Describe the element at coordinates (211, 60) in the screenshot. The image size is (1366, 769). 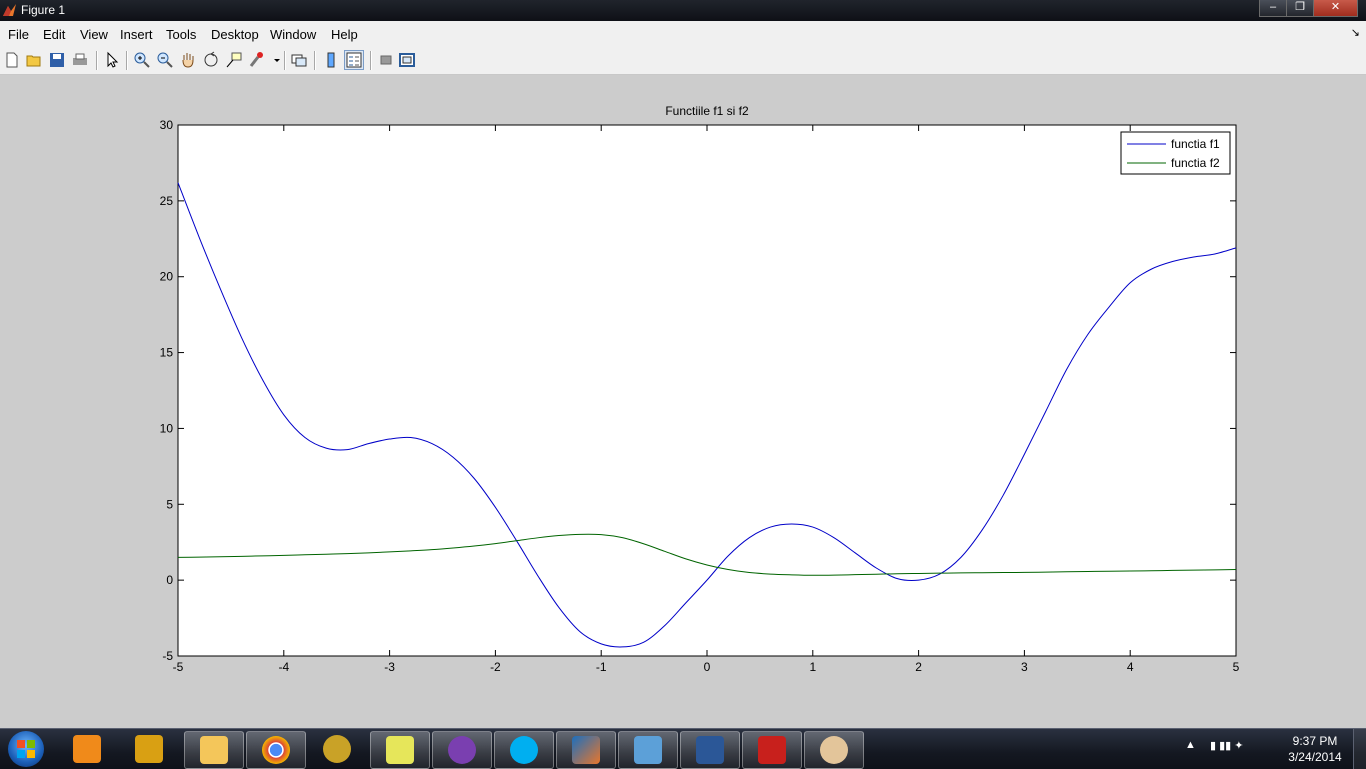
I see `rotate-3d-icon` at that location.